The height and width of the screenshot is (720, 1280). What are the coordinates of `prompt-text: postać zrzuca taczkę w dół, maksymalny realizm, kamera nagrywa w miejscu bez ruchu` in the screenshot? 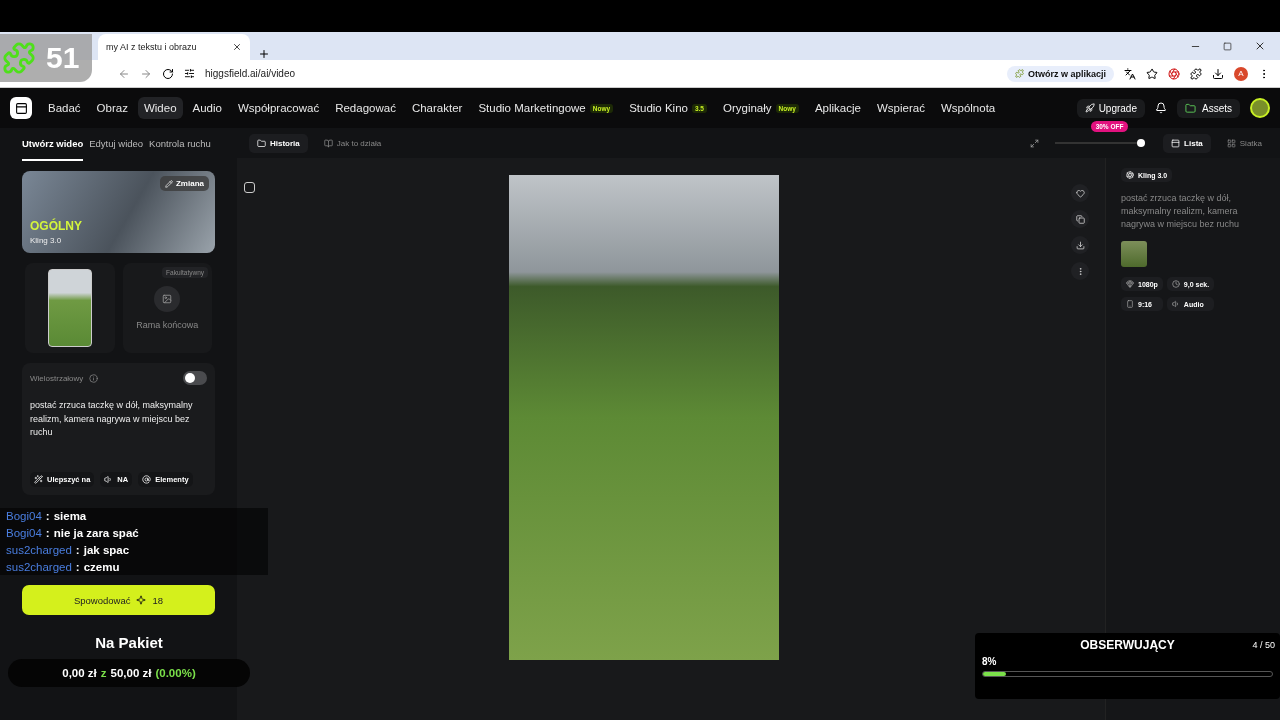 It's located at (118, 435).